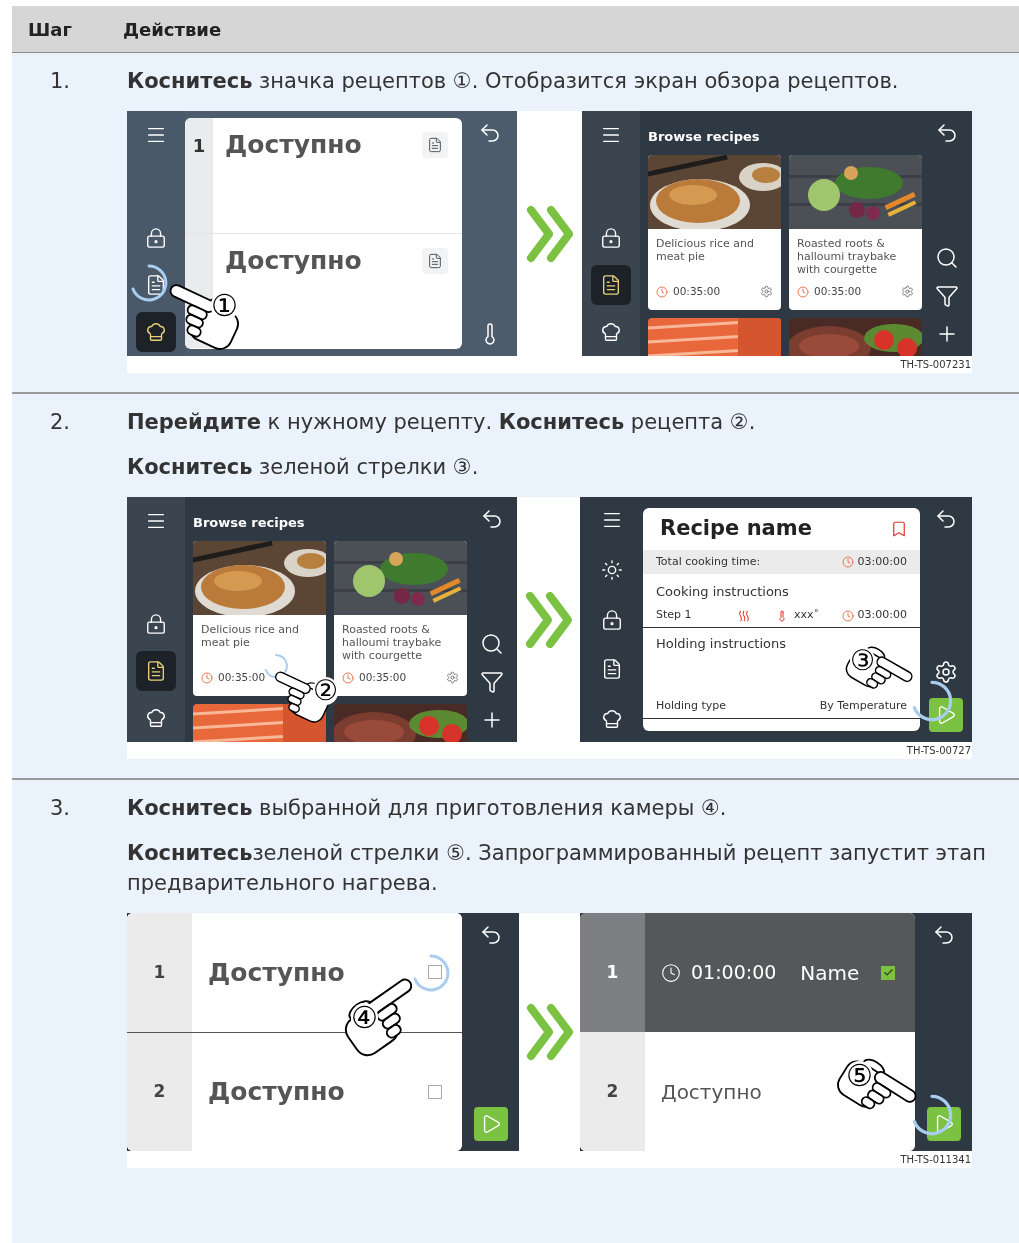 This screenshot has height=1243, width=1019. I want to click on step-time: 03:00:00, so click(882, 615).